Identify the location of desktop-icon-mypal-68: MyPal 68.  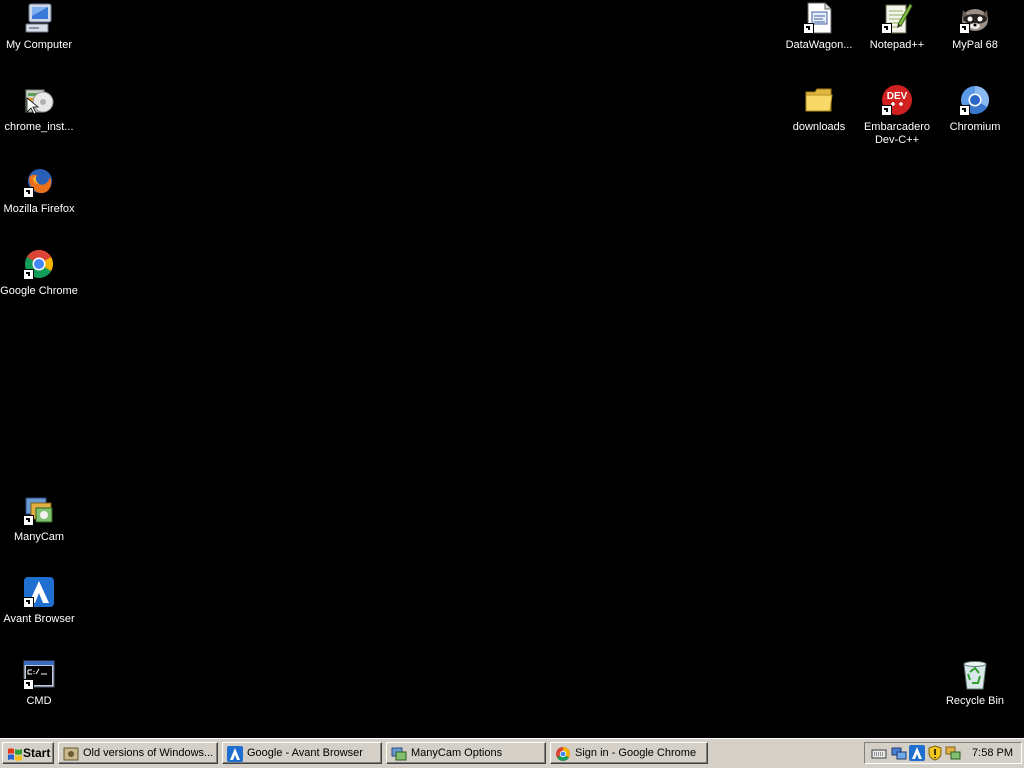
(975, 27).